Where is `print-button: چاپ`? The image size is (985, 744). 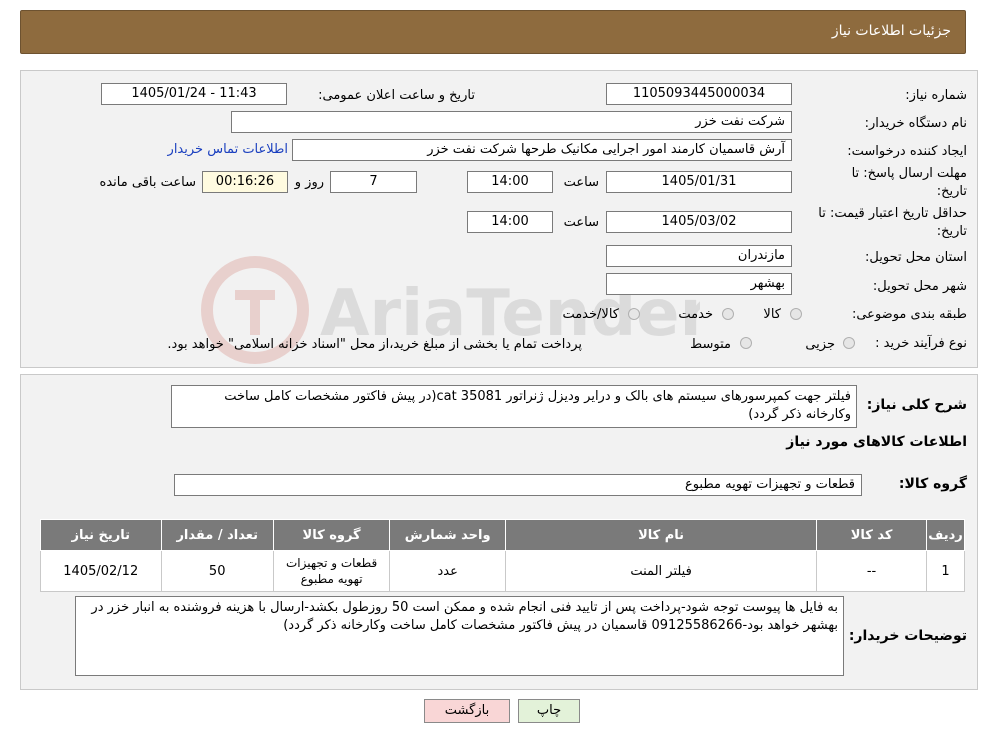 print-button: چاپ is located at coordinates (549, 711).